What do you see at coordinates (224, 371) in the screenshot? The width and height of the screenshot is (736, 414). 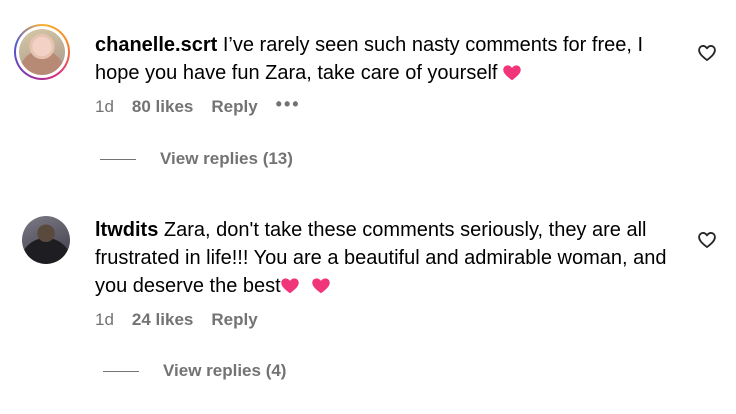 I see `view-replies-label: View replies (4)` at bounding box center [224, 371].